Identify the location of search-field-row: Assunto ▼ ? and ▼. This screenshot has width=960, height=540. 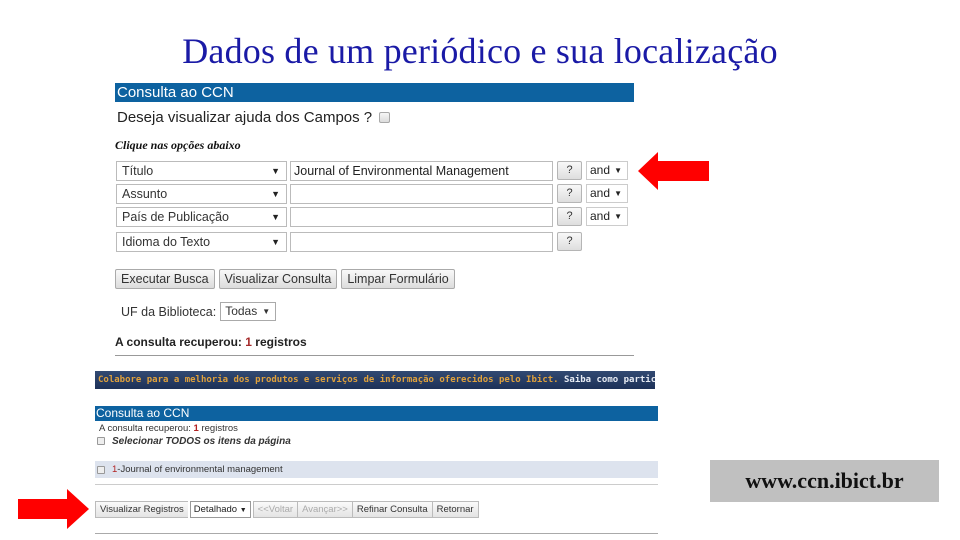
(374, 194).